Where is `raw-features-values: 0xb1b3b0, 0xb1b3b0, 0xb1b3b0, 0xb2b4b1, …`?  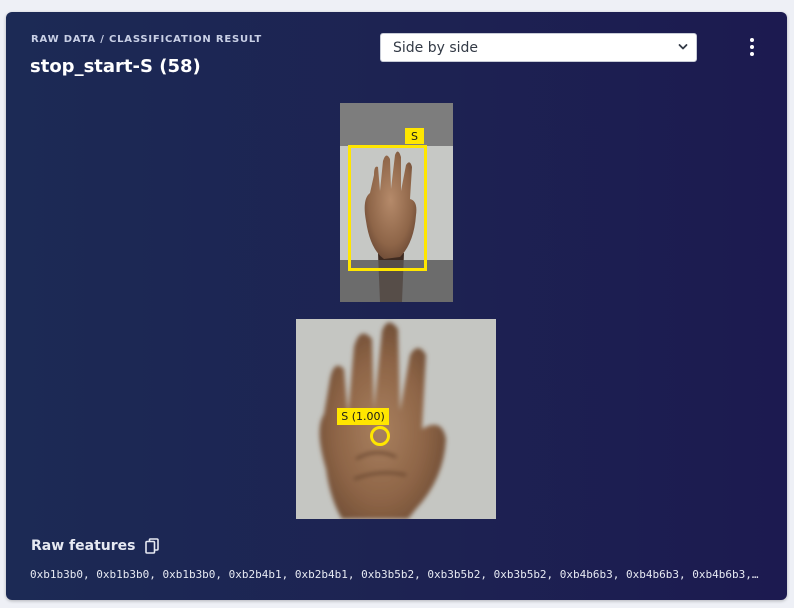 raw-features-values: 0xb1b3b0, 0xb1b3b0, 0xb1b3b0, 0xb2b4b1, … is located at coordinates (395, 574).